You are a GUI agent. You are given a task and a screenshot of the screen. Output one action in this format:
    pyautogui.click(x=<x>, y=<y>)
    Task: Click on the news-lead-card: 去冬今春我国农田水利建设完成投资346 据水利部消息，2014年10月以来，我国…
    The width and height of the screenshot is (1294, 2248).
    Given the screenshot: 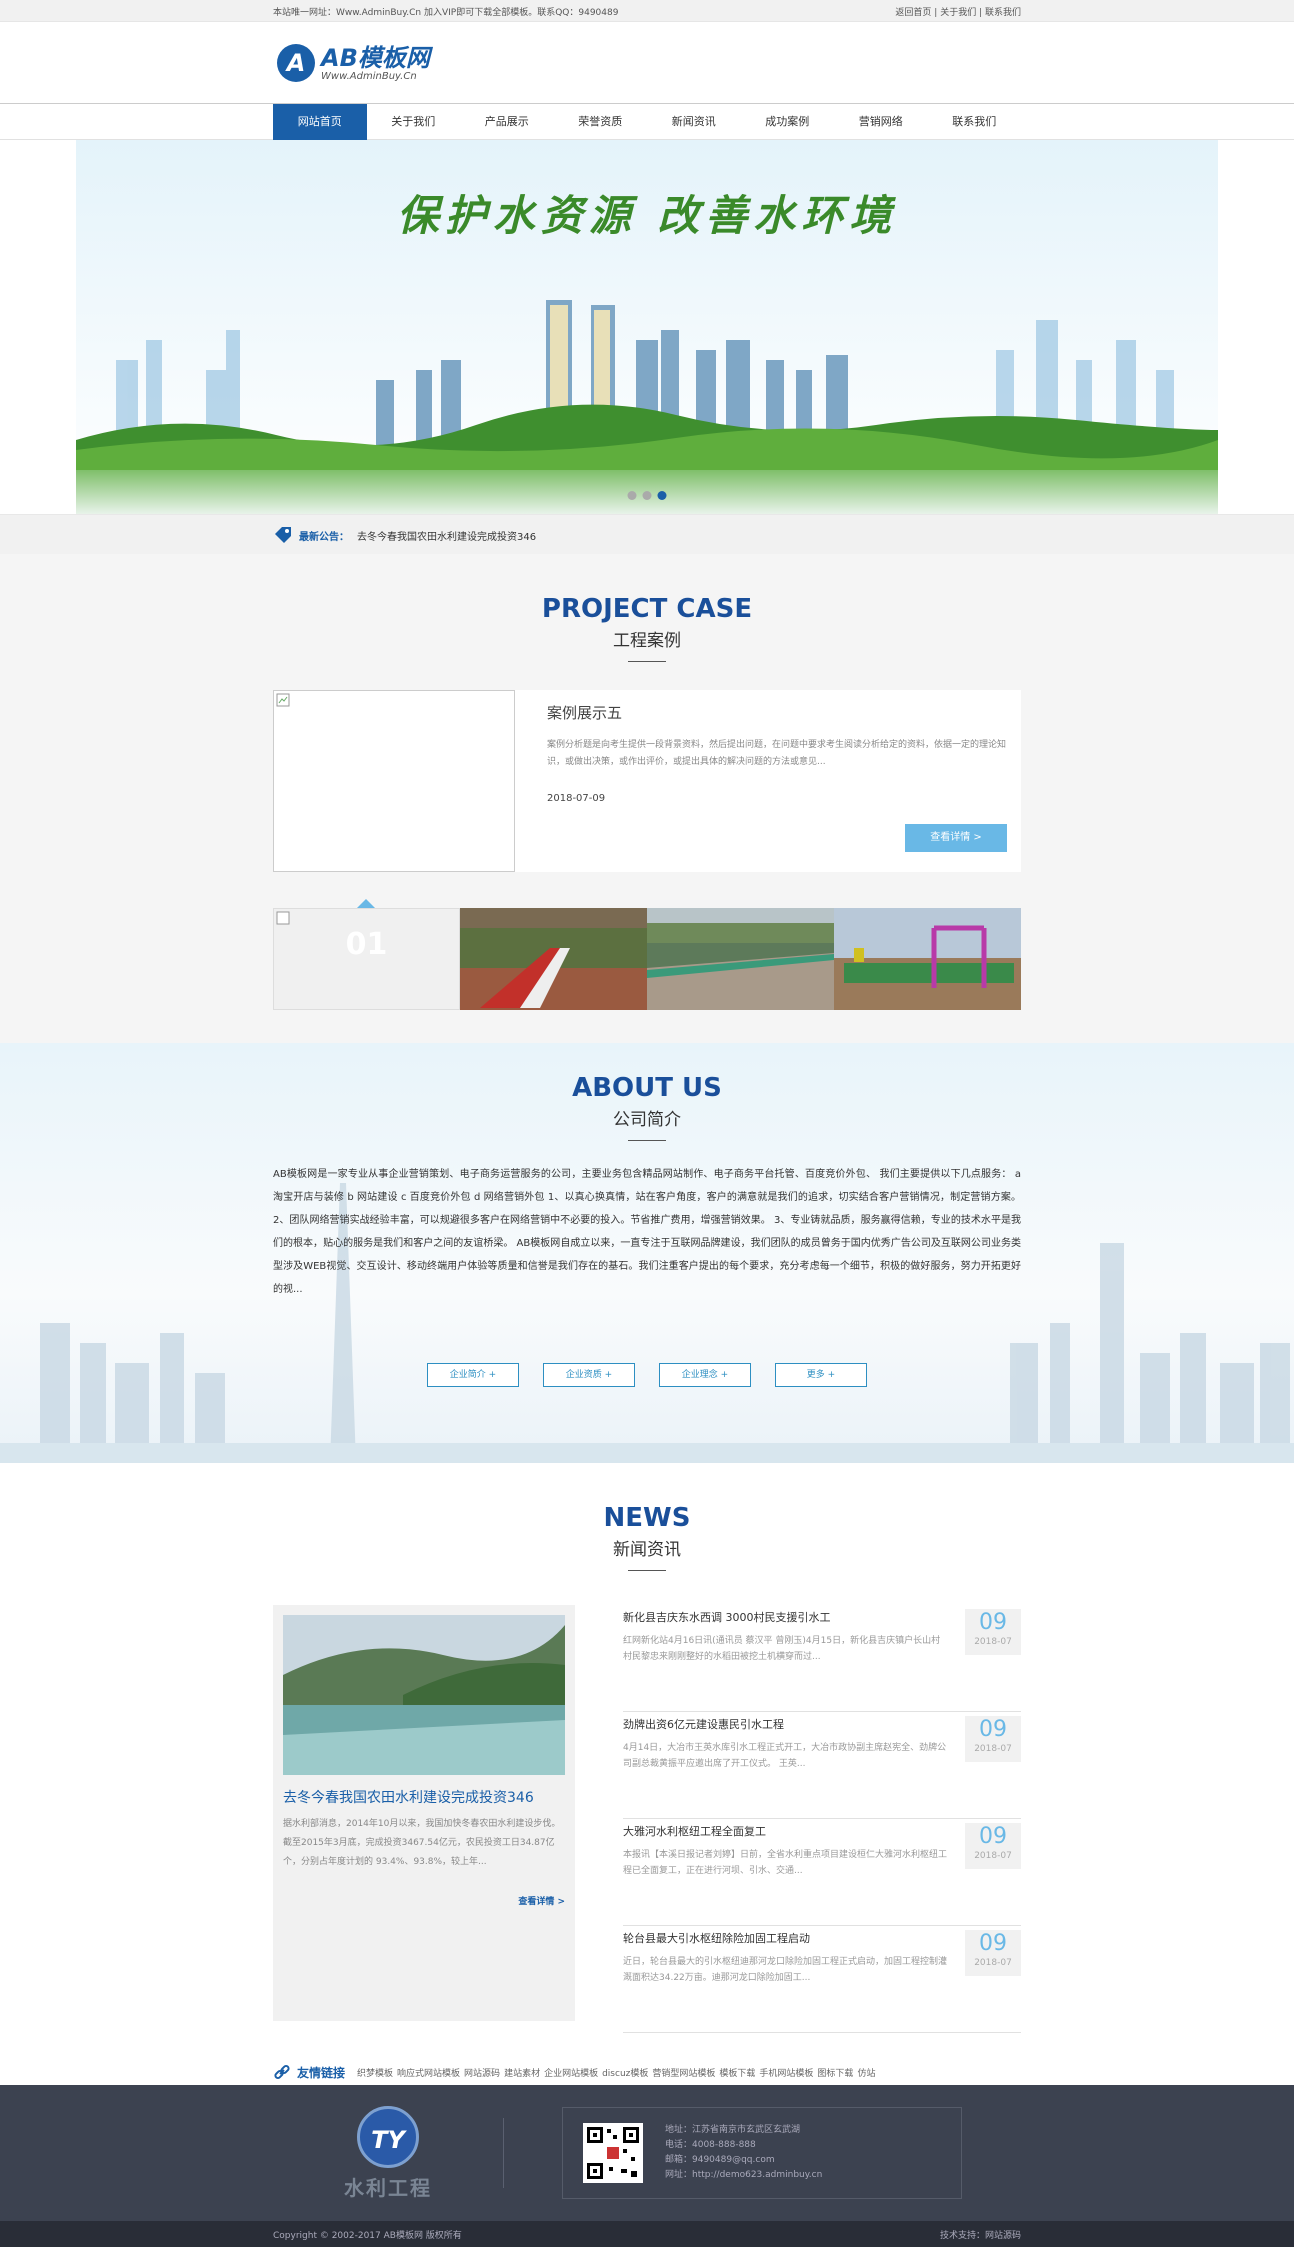 What is the action you would take?
    pyautogui.click(x=424, y=1813)
    